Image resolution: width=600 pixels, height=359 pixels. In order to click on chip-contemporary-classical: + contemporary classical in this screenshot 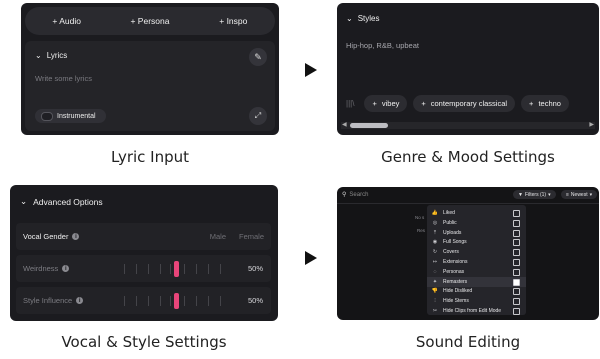, I will do `click(464, 103)`.